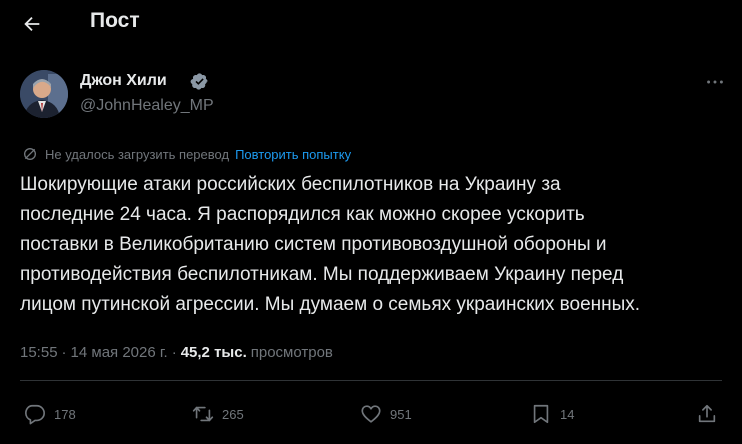 The height and width of the screenshot is (444, 742). I want to click on verified-badge-icon, so click(199, 81).